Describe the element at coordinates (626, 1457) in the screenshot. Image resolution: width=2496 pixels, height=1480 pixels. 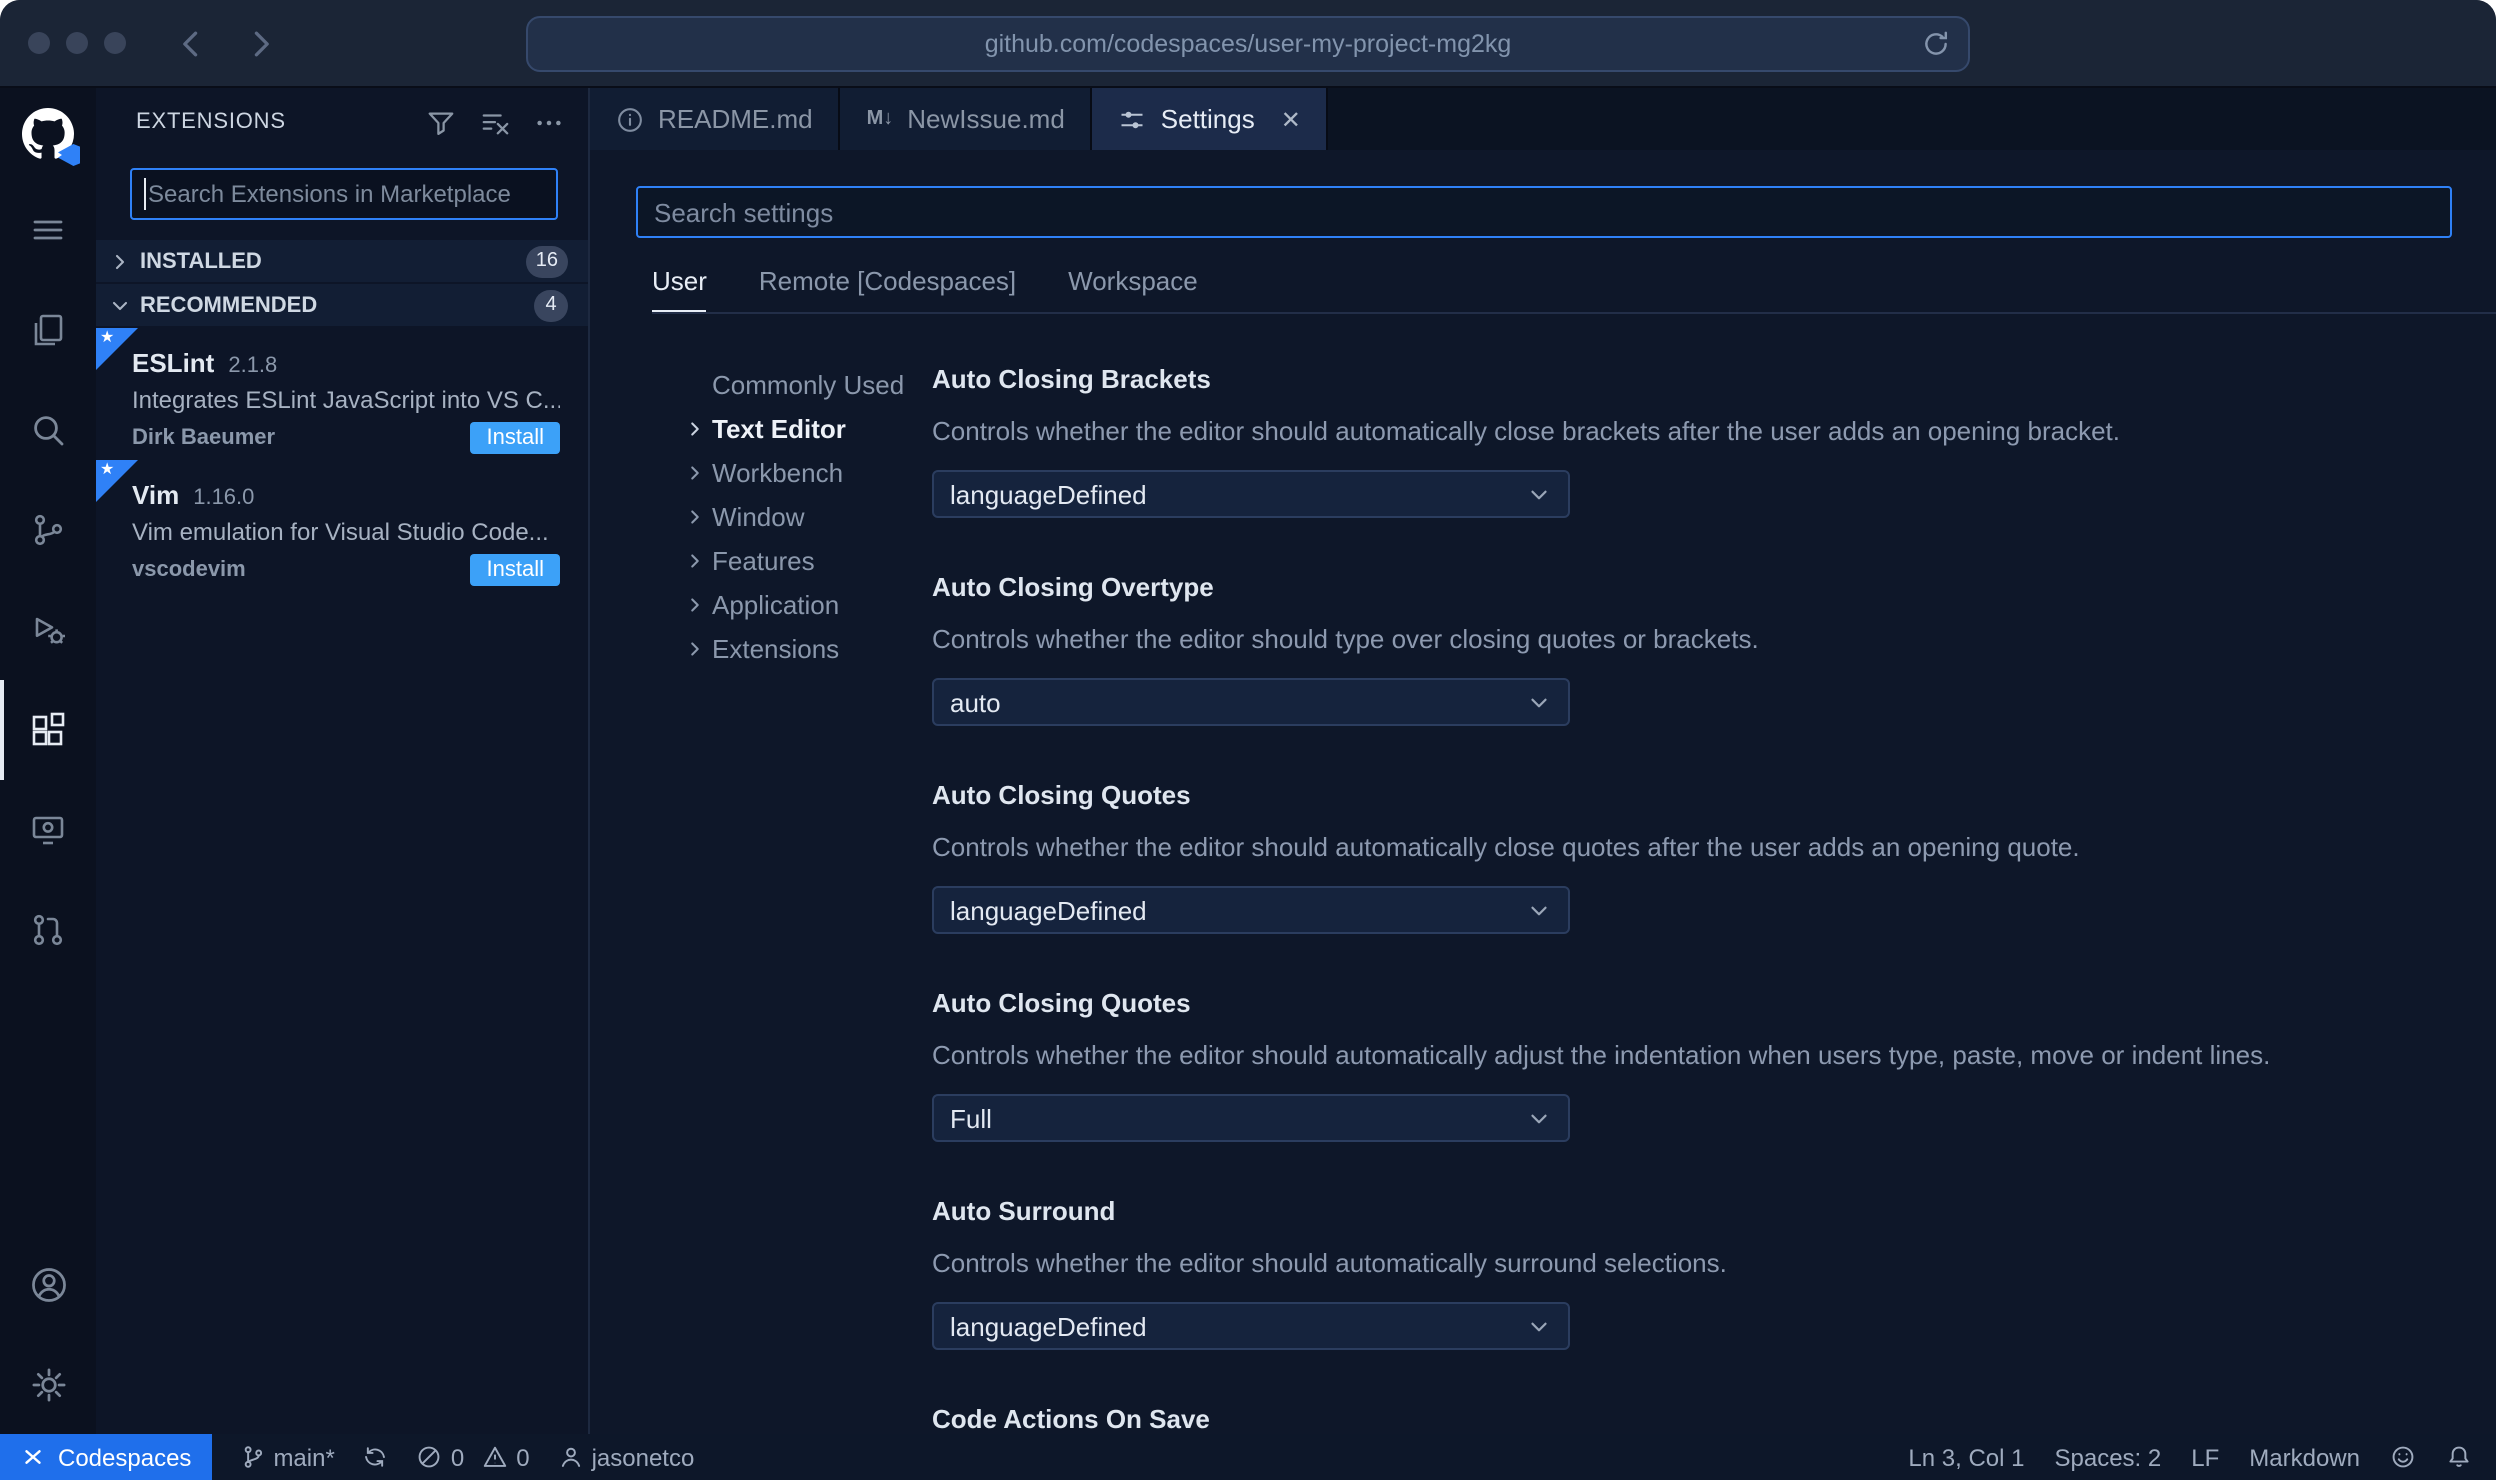
I see `user-indicator: jasonetco` at that location.